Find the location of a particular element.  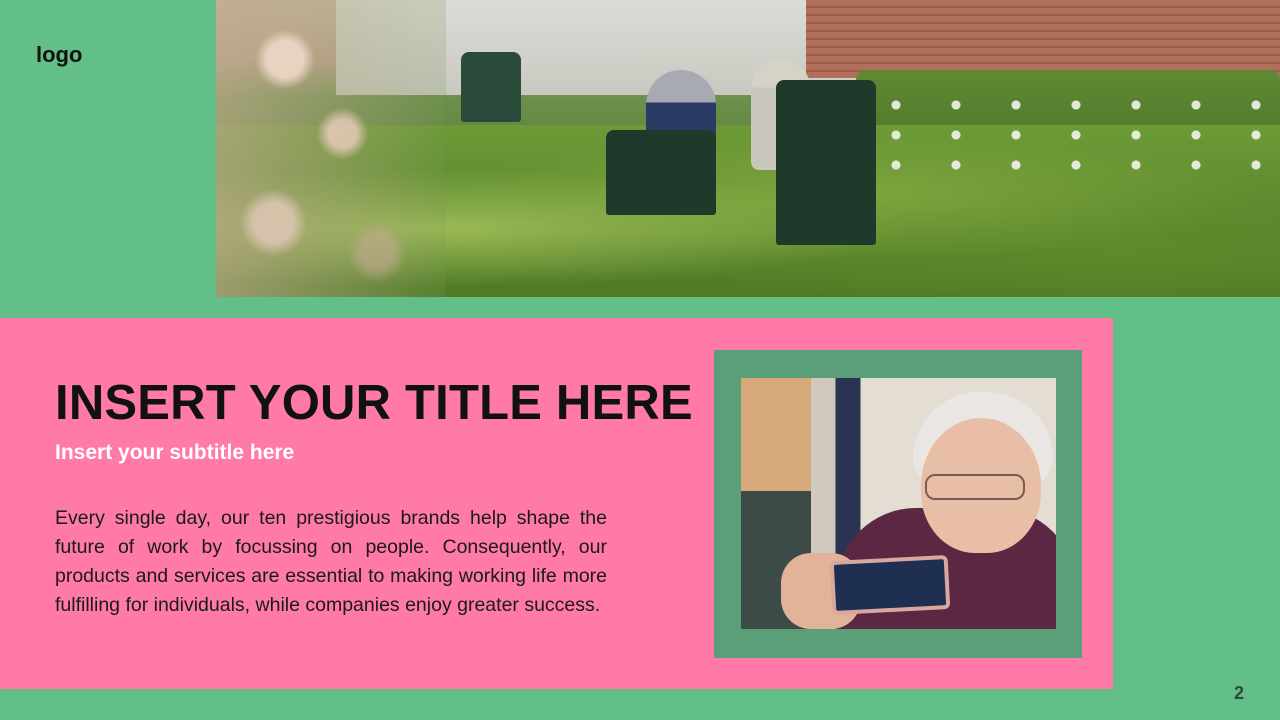

photo-phone is located at coordinates (890, 585).